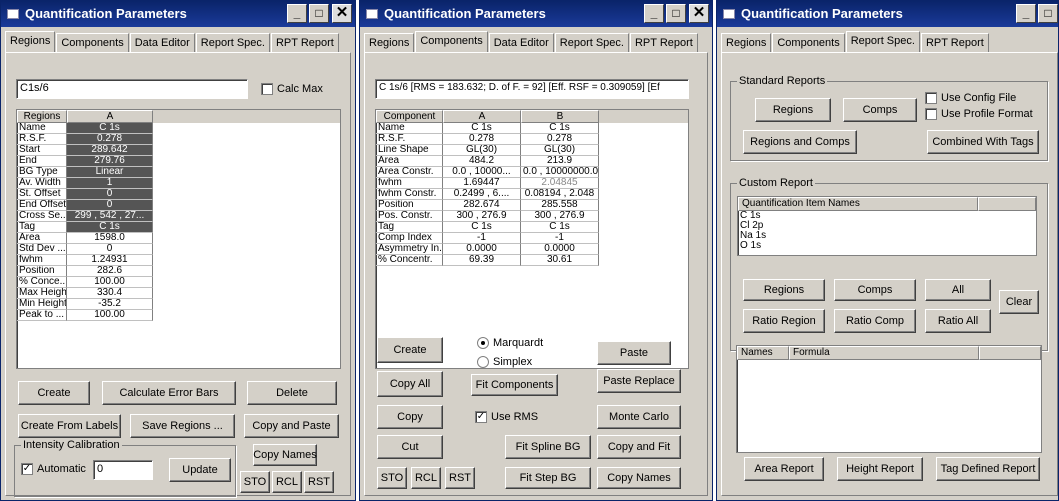  Describe the element at coordinates (460, 478) in the screenshot. I see `rst-button: RST` at that location.